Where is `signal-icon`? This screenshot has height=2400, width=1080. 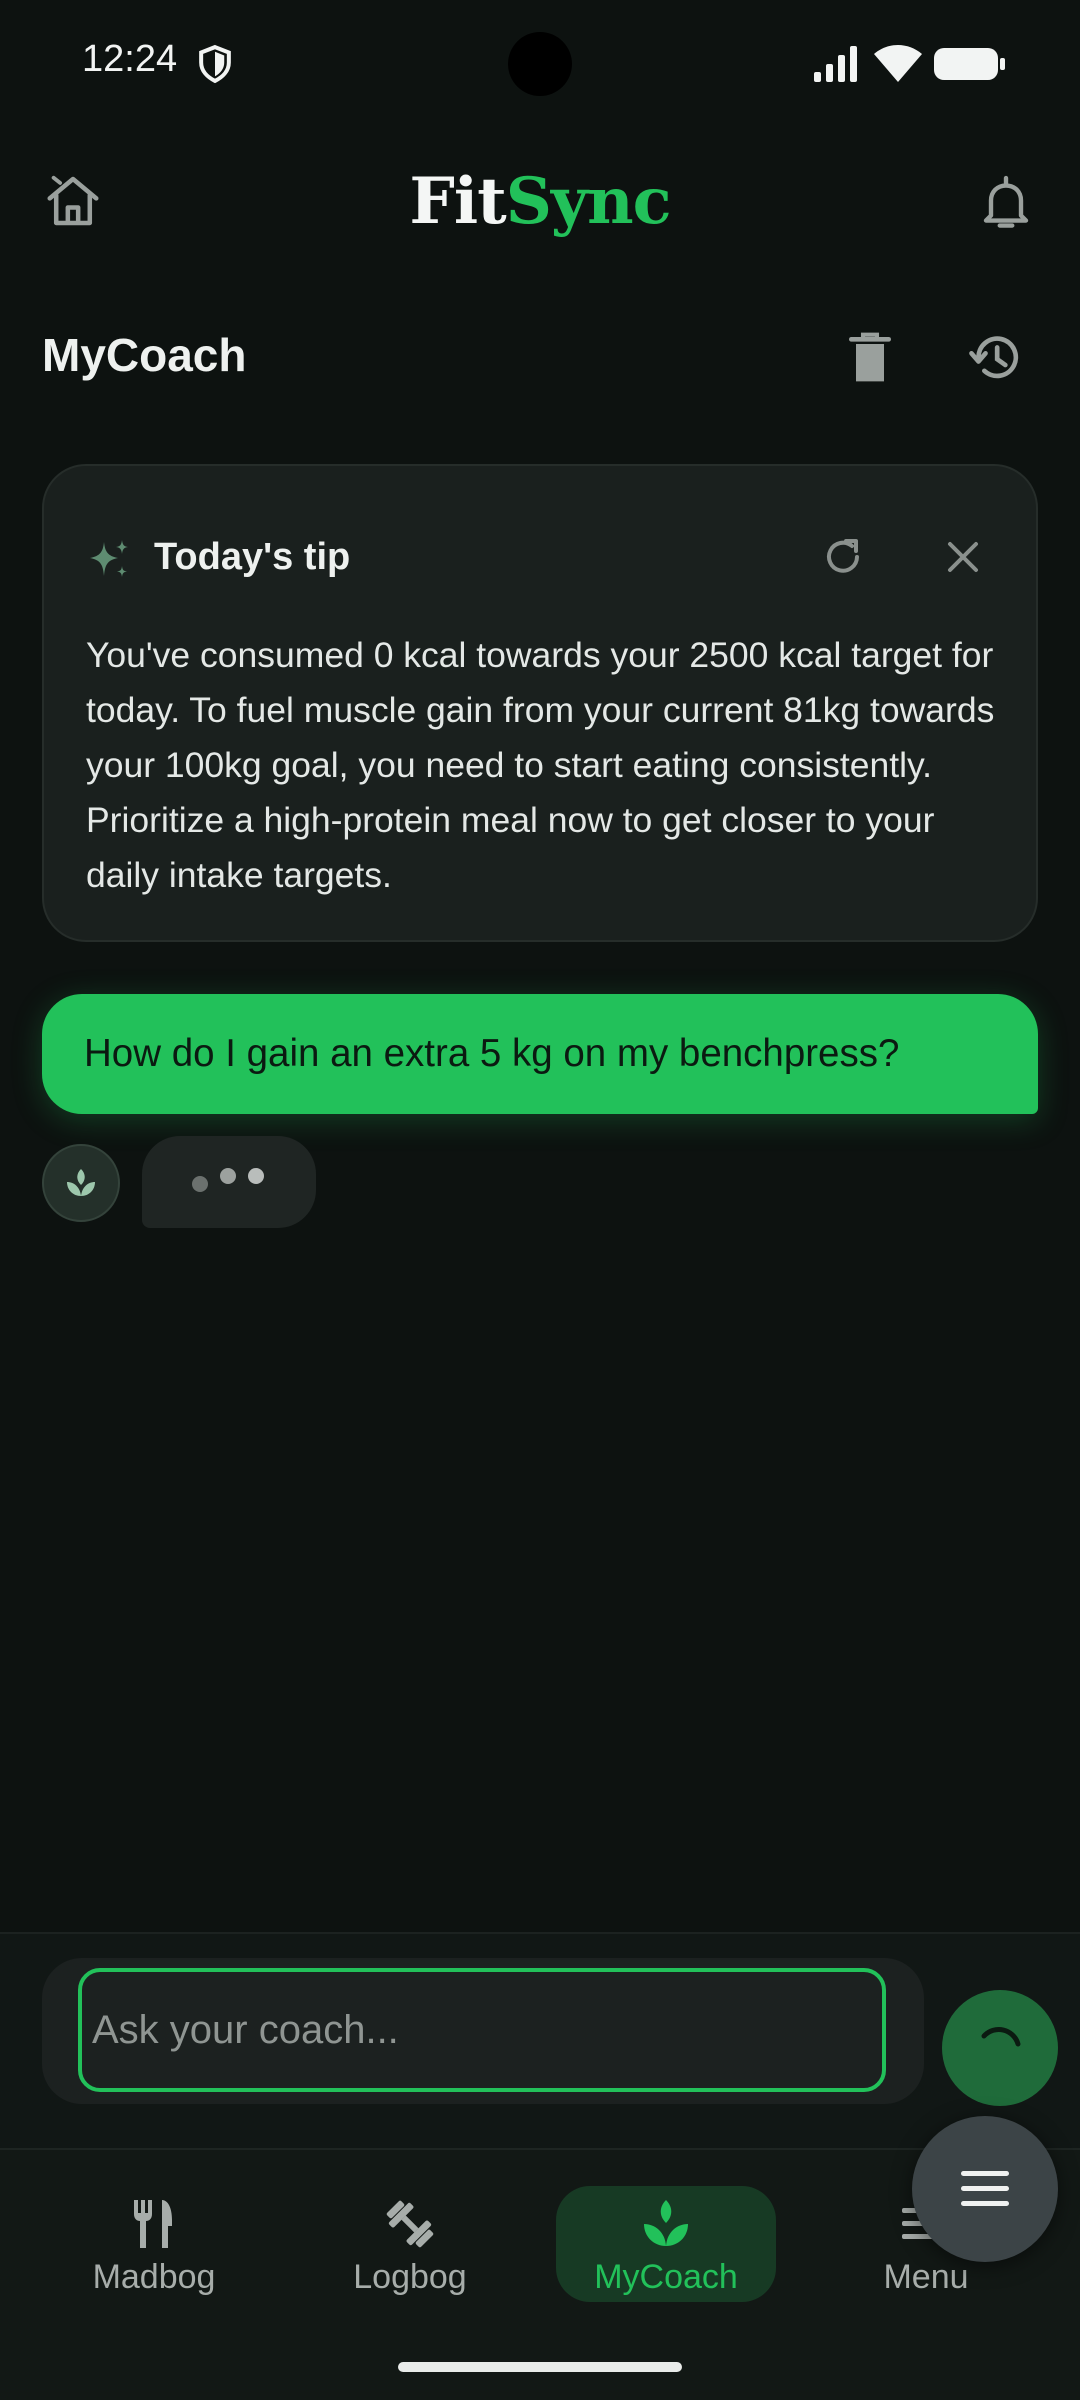 signal-icon is located at coordinates (835, 64).